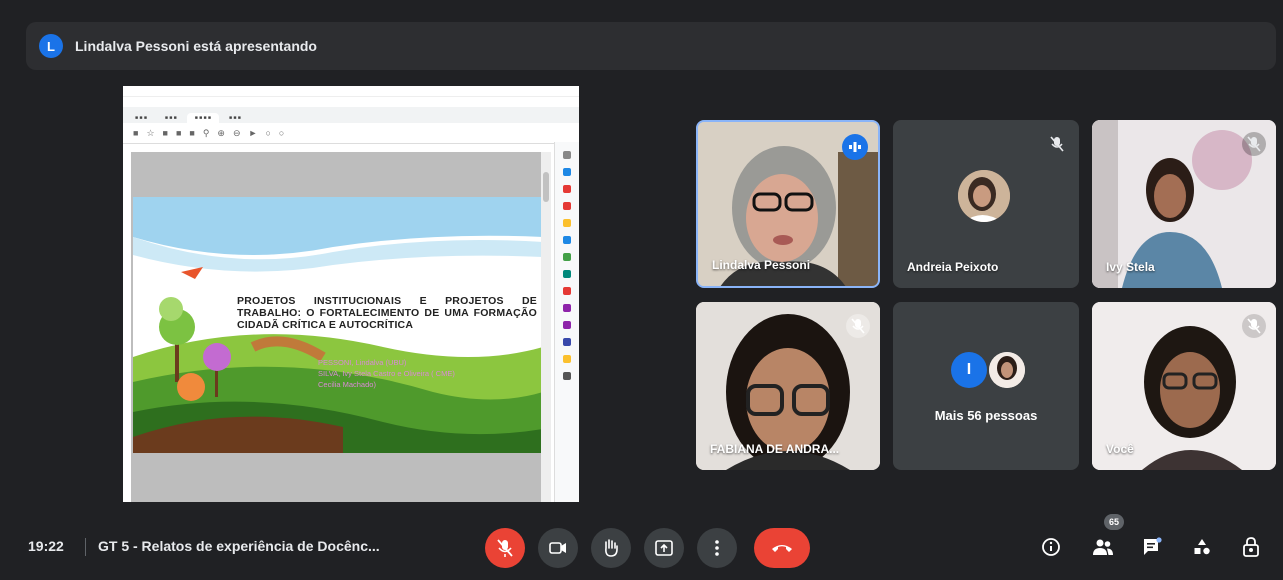 This screenshot has width=1283, height=580. I want to click on shared-window-titlebar, so click(351, 91).